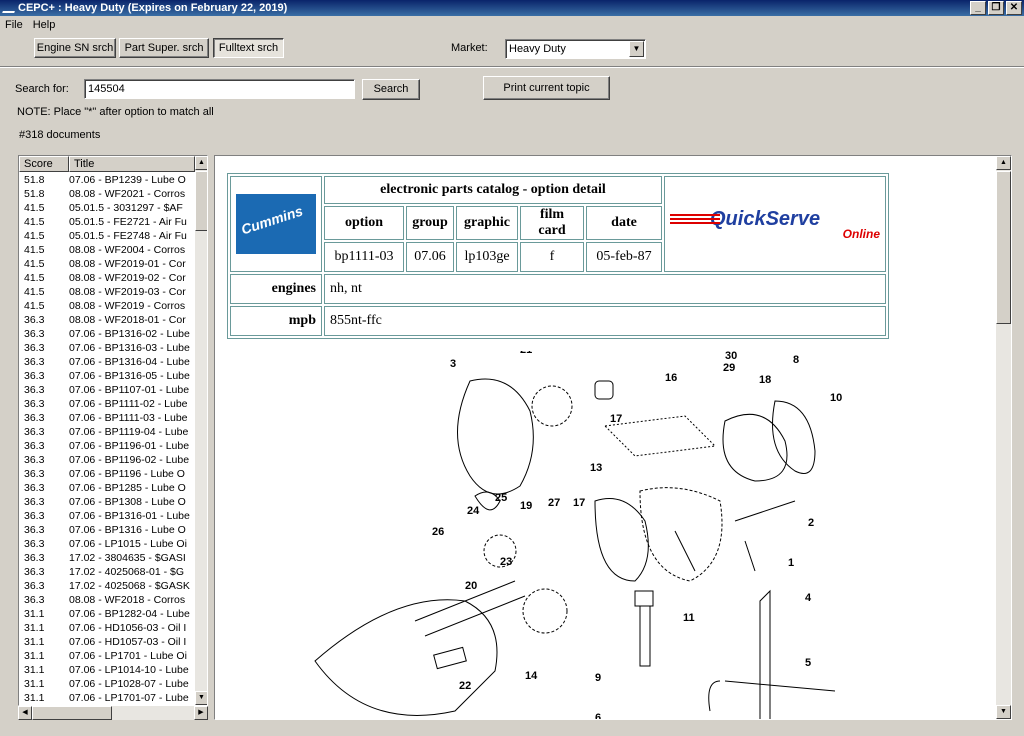  What do you see at coordinates (107, 306) in the screenshot?
I see `list-item: 41.5 08.08 - WF2019 - Corros` at bounding box center [107, 306].